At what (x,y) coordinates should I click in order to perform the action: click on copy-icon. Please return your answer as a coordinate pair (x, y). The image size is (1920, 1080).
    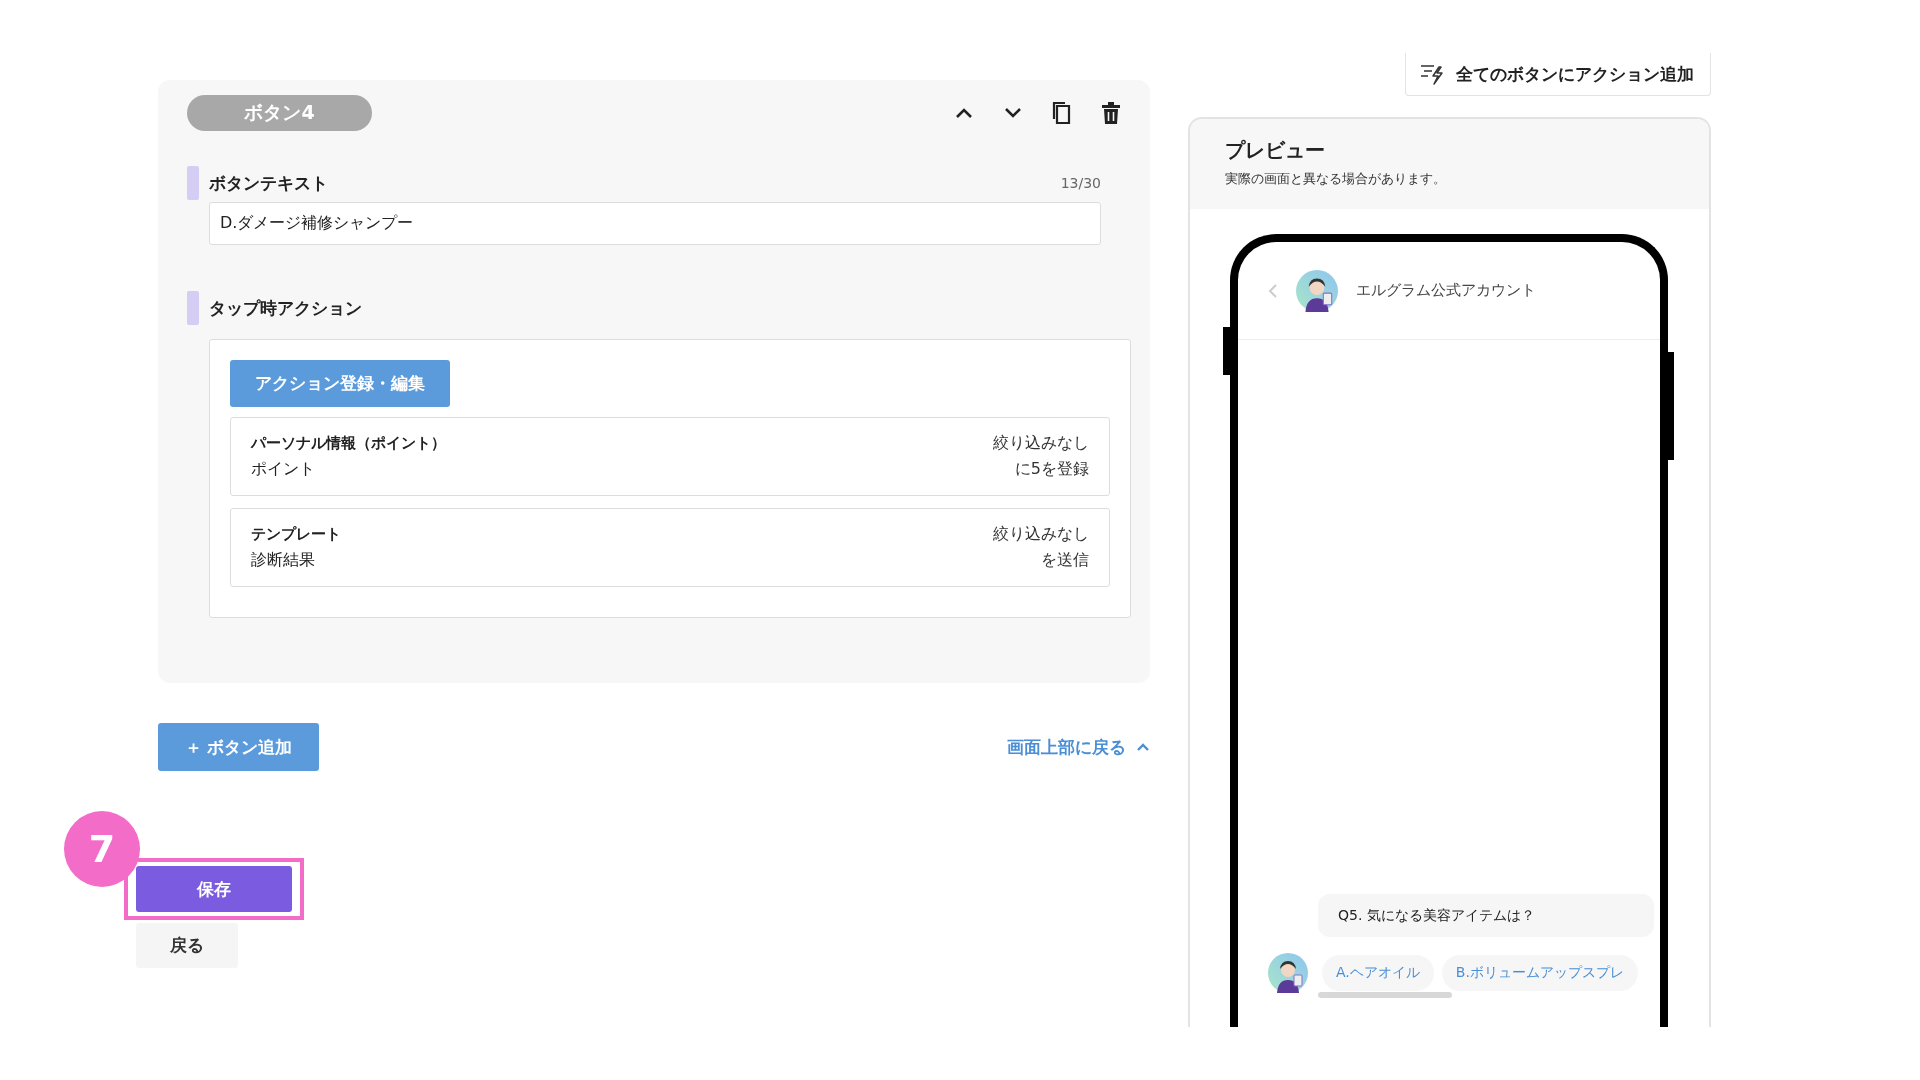
    Looking at the image, I should click on (1062, 113).